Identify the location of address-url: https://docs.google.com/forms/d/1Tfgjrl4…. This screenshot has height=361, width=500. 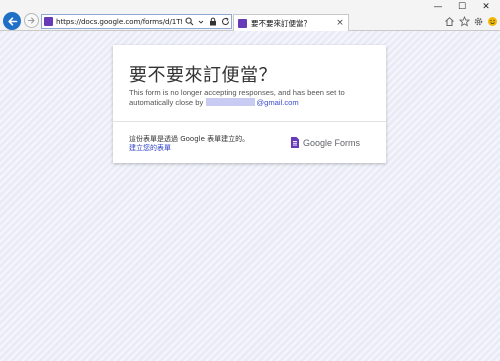
(119, 21).